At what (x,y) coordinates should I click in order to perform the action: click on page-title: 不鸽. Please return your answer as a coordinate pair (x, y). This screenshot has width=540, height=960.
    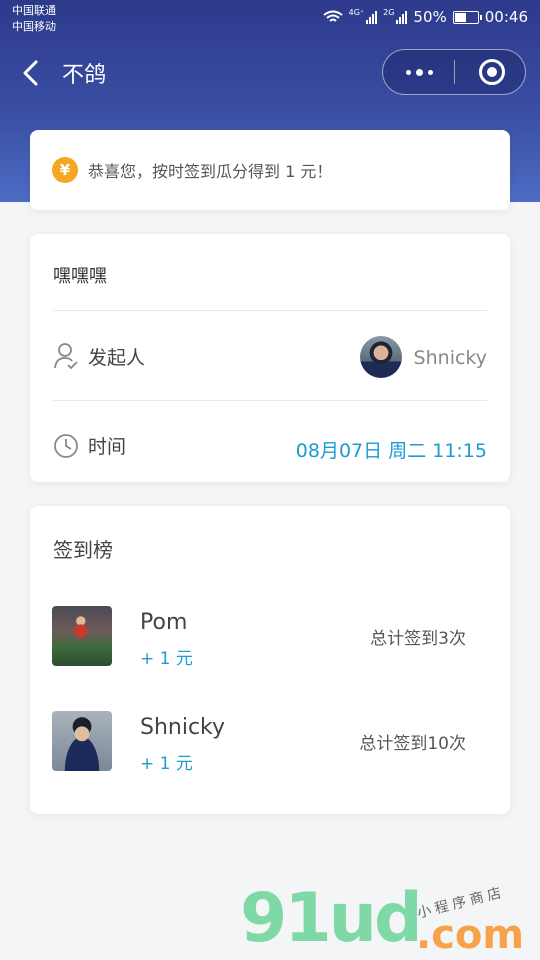
    Looking at the image, I should click on (84, 75).